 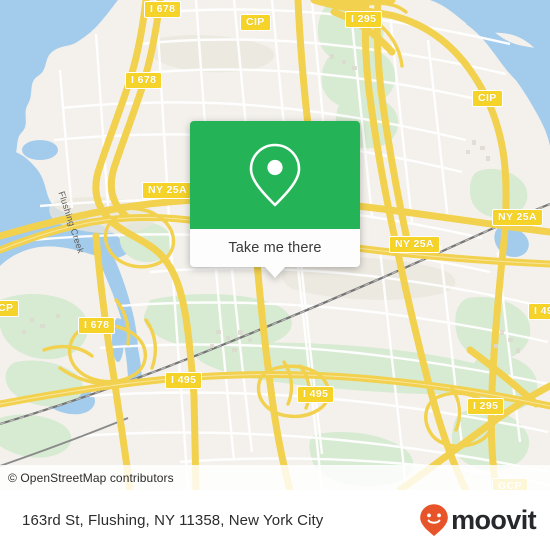 I want to click on map-attribution-bar: © OpenStreetMap contributors, so click(x=275, y=477).